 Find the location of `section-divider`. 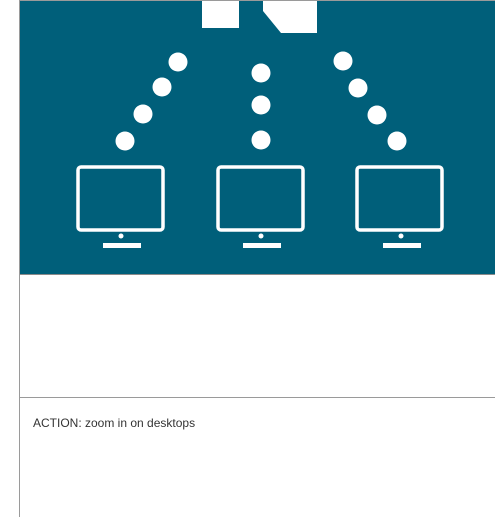

section-divider is located at coordinates (257, 397).